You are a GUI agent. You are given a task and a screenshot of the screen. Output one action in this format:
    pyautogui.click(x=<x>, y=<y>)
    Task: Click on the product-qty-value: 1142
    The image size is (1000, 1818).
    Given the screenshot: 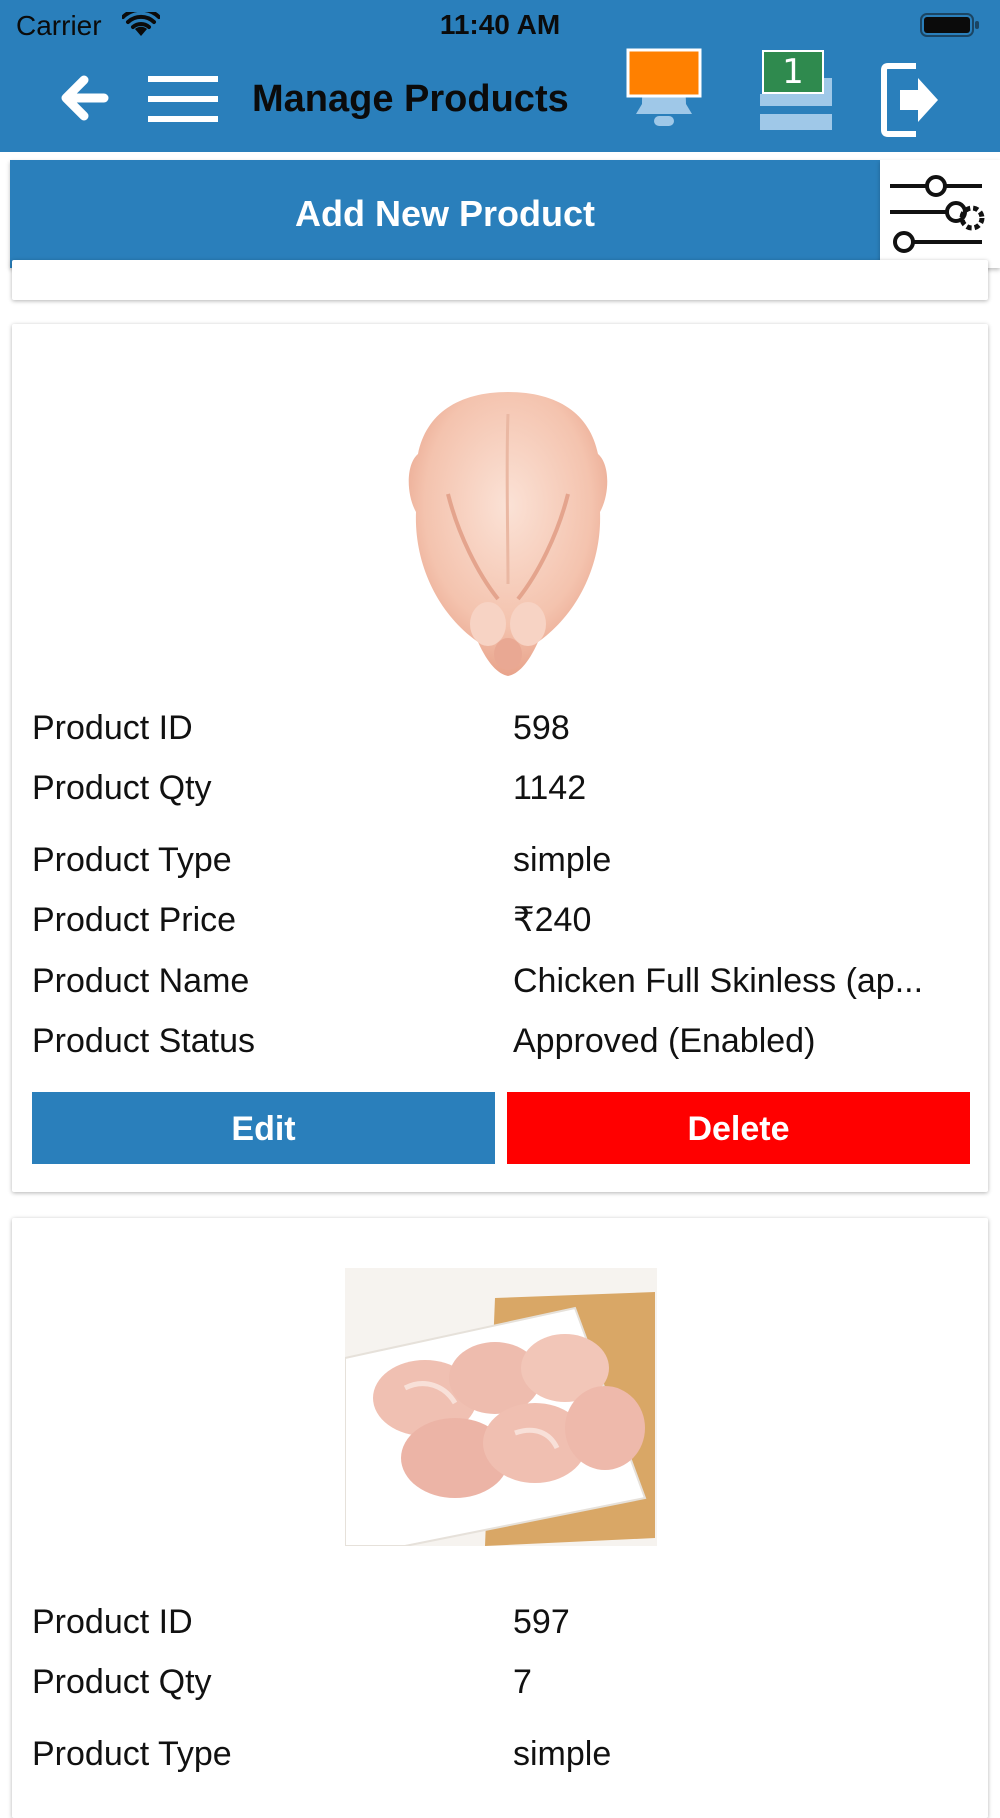 What is the action you would take?
    pyautogui.click(x=550, y=788)
    